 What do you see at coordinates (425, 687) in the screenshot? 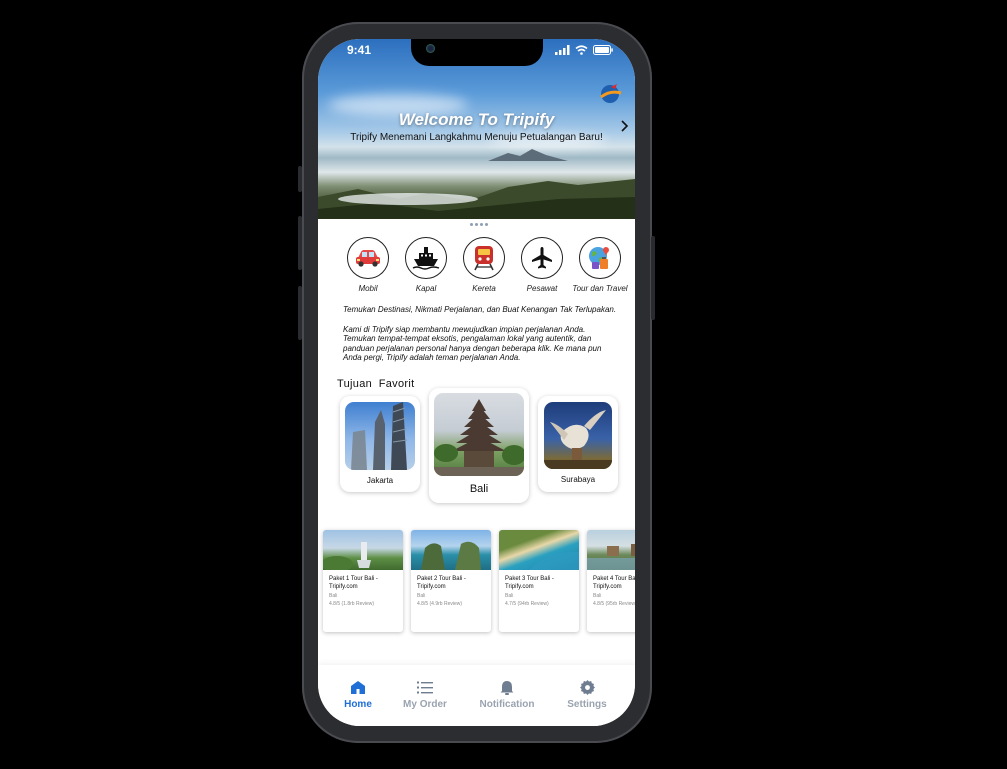
I see `list-icon` at bounding box center [425, 687].